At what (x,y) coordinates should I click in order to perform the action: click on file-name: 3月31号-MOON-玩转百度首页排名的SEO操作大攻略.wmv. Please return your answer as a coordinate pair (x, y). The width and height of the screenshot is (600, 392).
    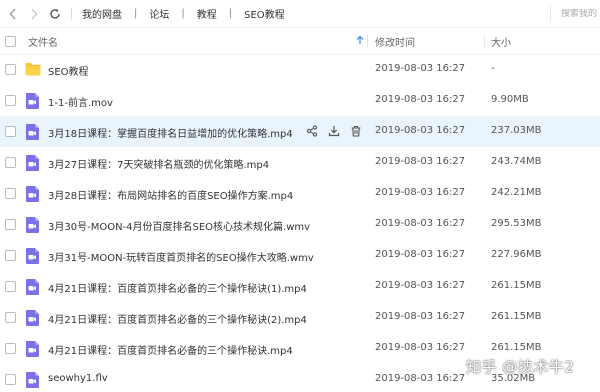
    Looking at the image, I should click on (181, 256).